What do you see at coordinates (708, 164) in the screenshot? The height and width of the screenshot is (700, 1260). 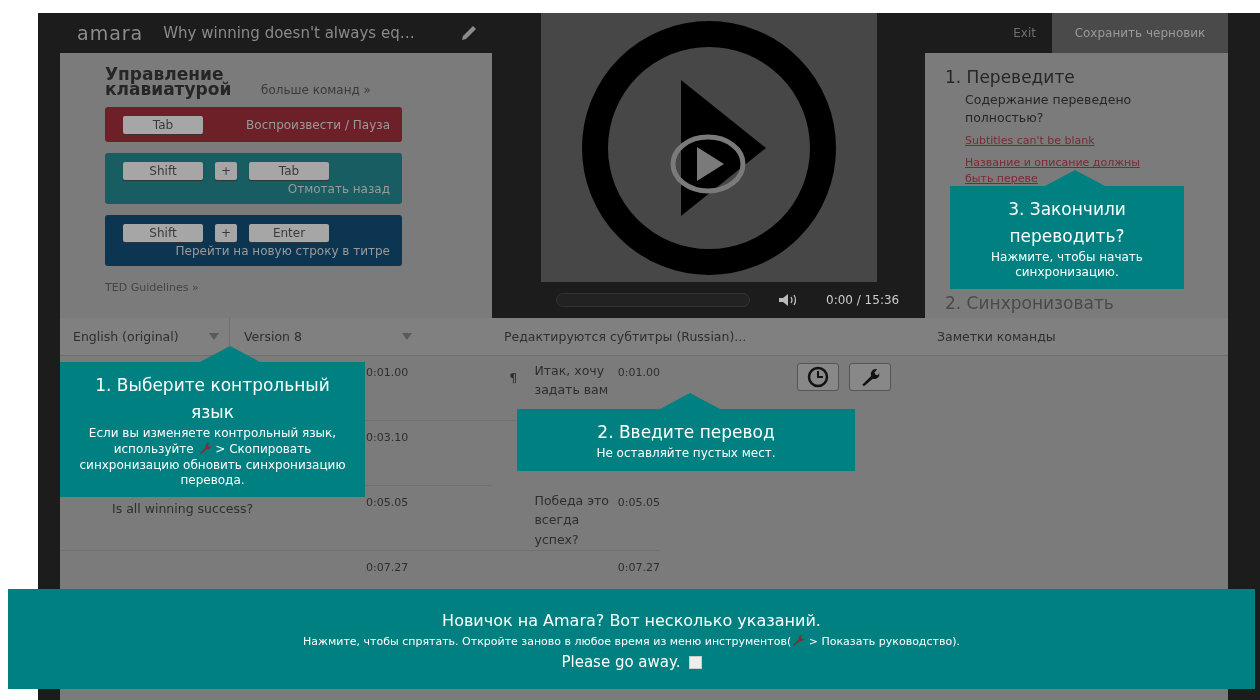 I see `play-button` at bounding box center [708, 164].